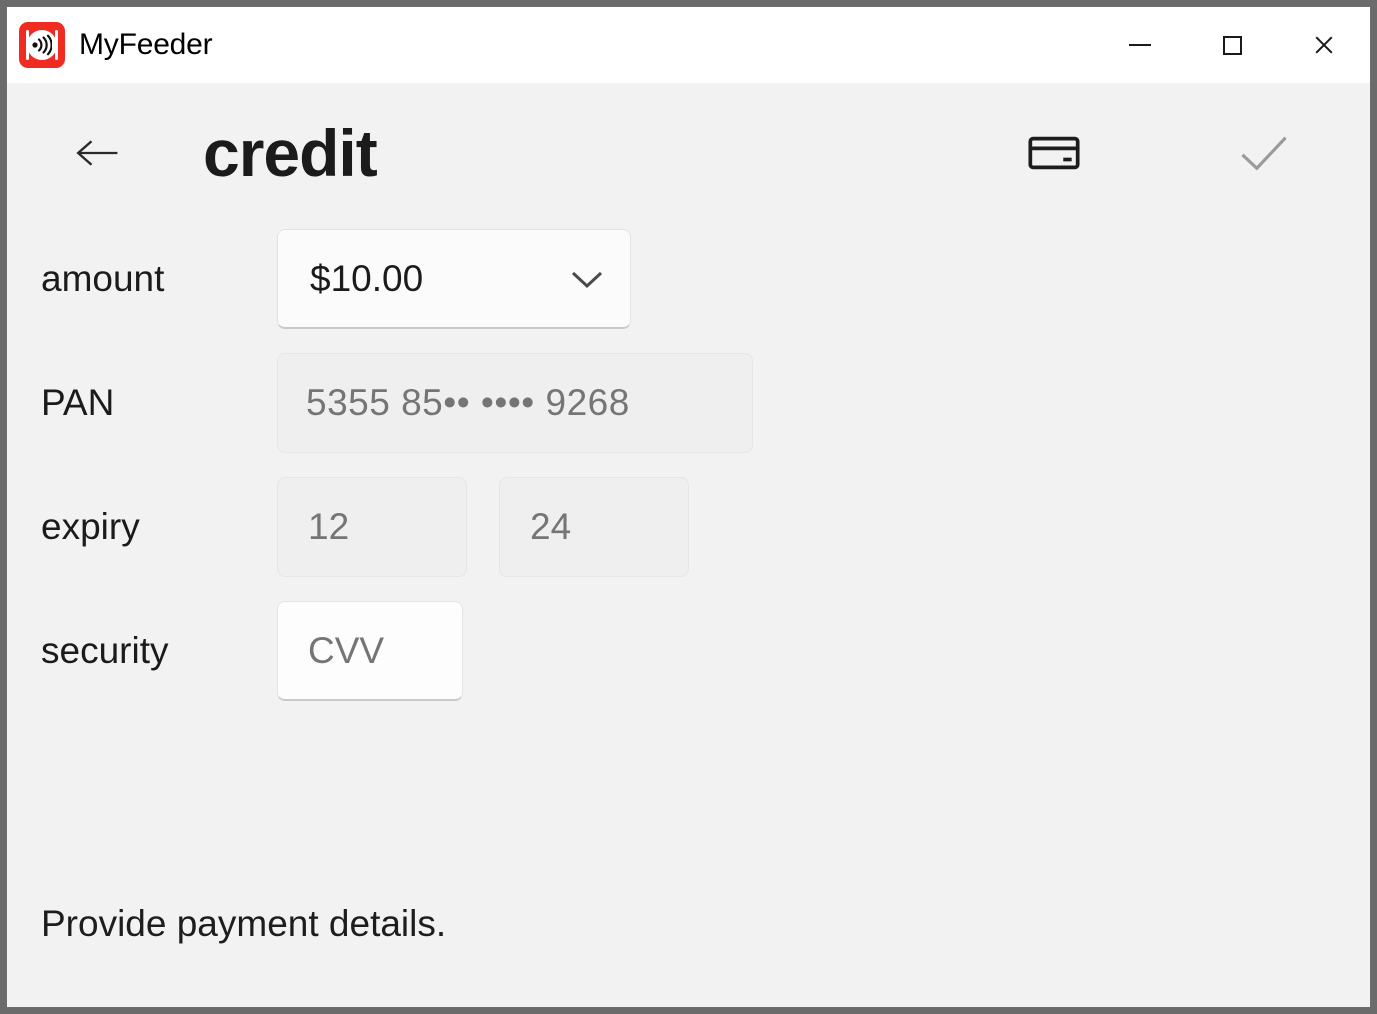  I want to click on page-title: credit, so click(290, 153).